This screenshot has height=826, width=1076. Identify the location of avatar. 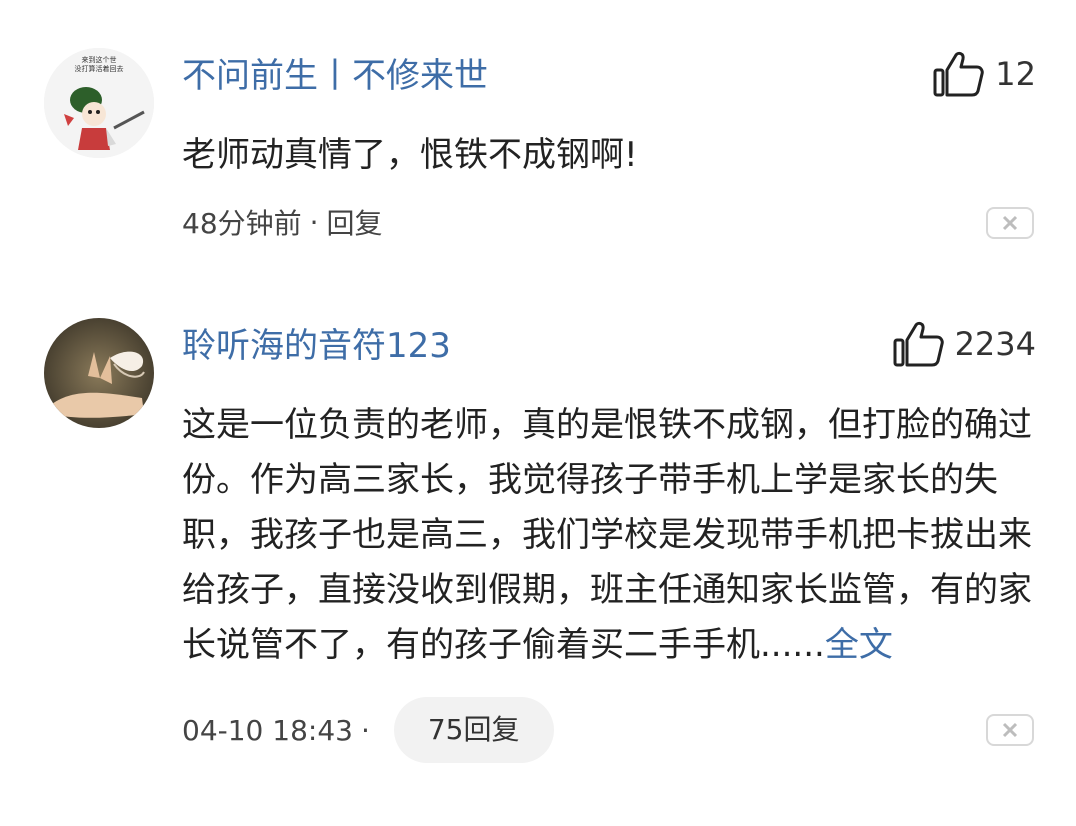
(99, 373).